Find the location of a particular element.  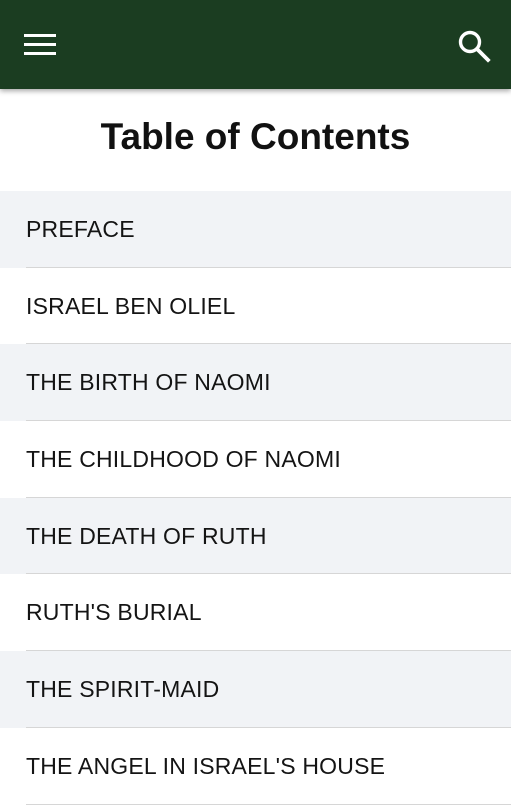

search-icon is located at coordinates (474, 46).